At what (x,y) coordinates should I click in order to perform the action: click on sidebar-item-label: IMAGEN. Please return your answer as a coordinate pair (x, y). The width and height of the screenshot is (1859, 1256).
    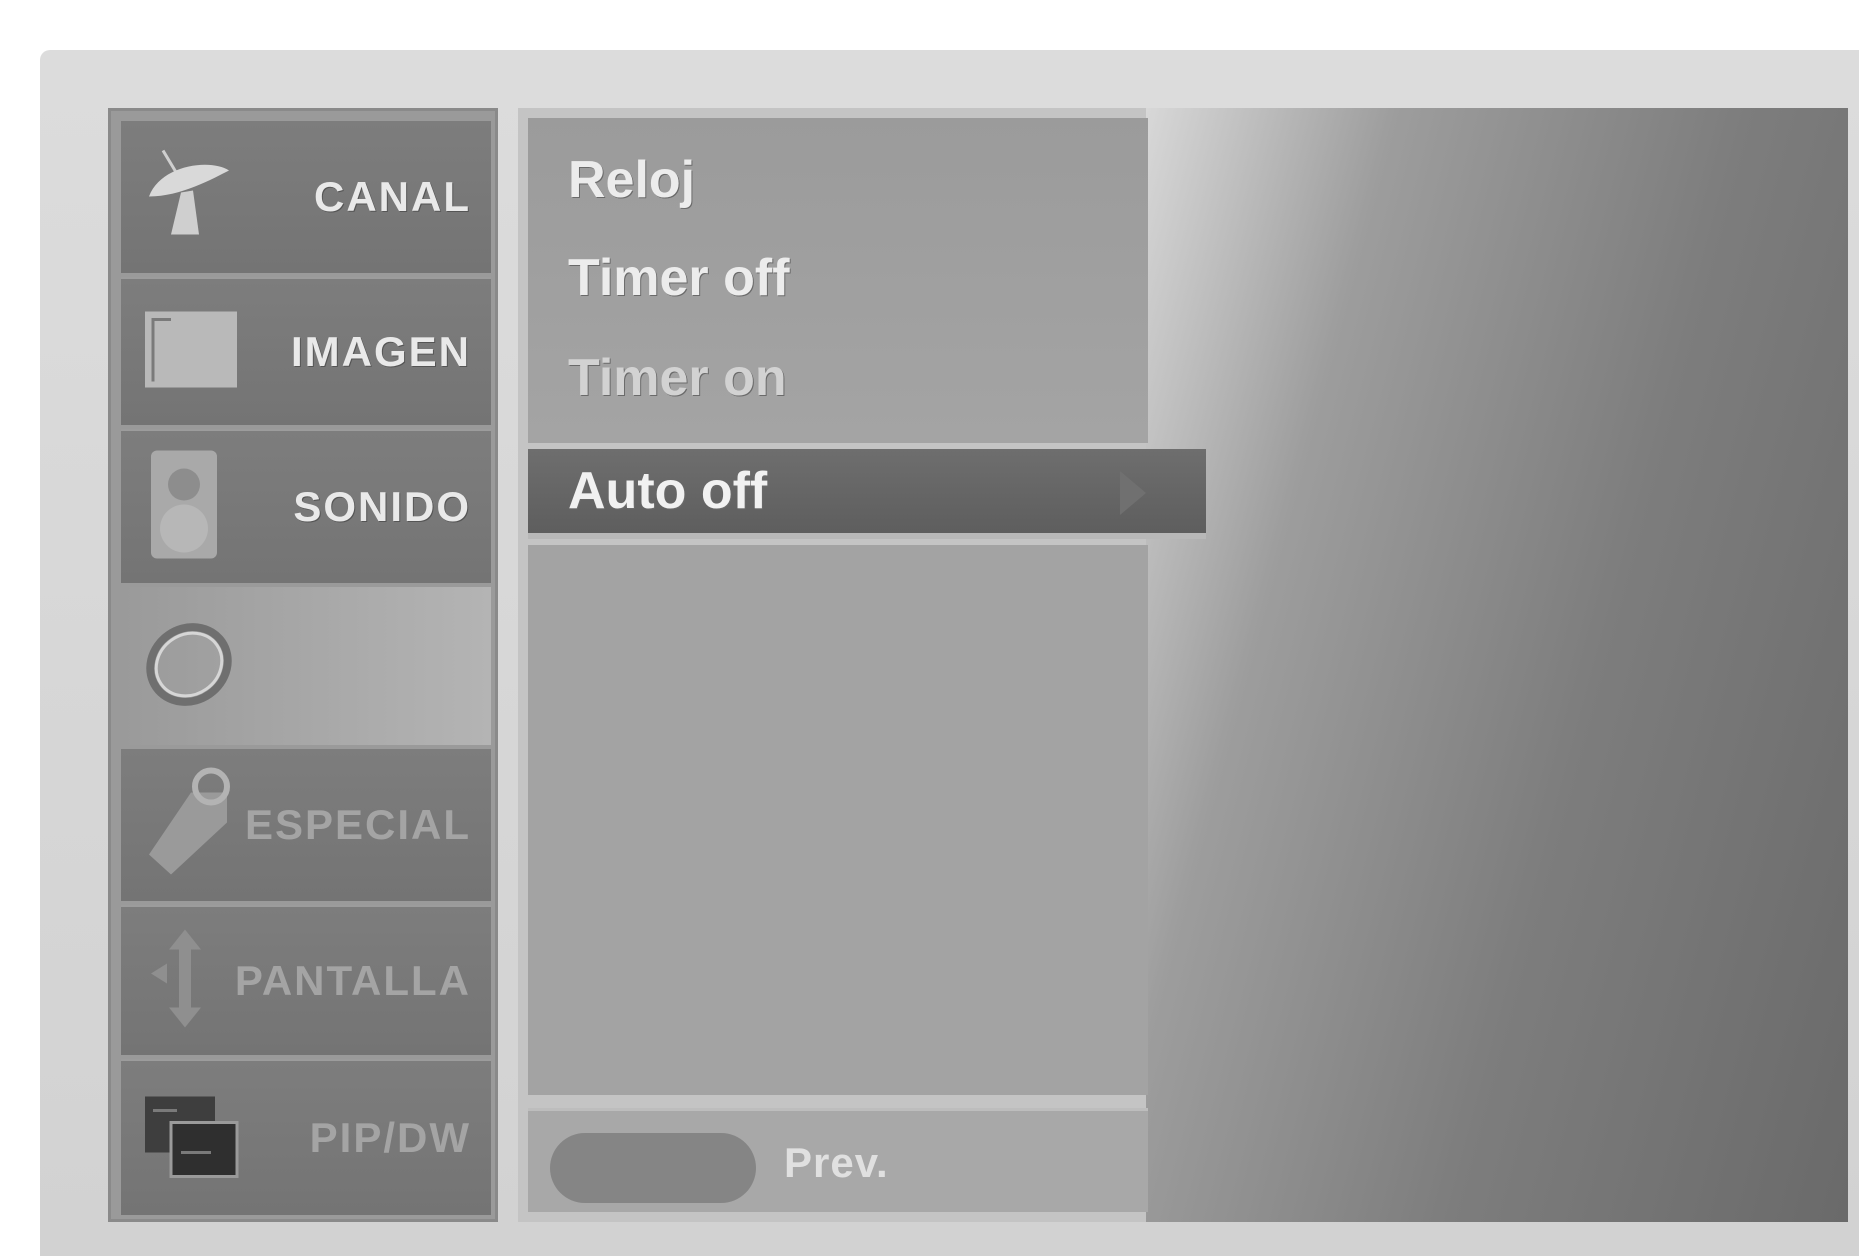
    Looking at the image, I should click on (381, 351).